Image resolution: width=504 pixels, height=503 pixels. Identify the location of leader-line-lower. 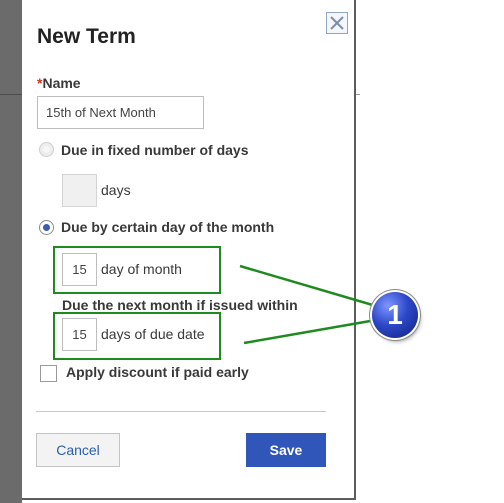
(310, 331).